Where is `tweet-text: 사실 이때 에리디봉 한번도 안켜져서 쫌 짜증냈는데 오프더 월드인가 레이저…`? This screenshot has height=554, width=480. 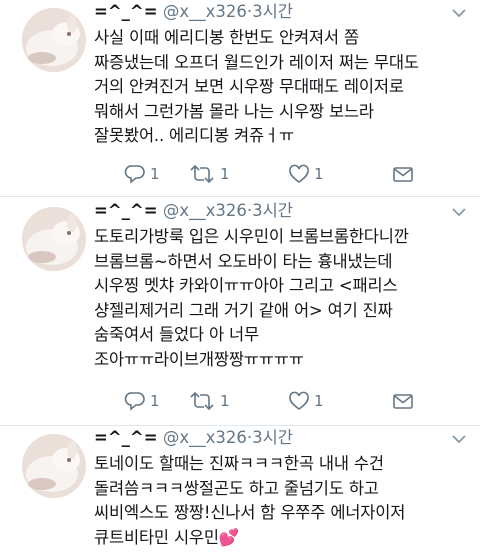
tweet-text: 사실 이때 에리디봉 한번도 안켜져서 쫌 짜증냈는데 오프더 월드인가 레이저… is located at coordinates (256, 86).